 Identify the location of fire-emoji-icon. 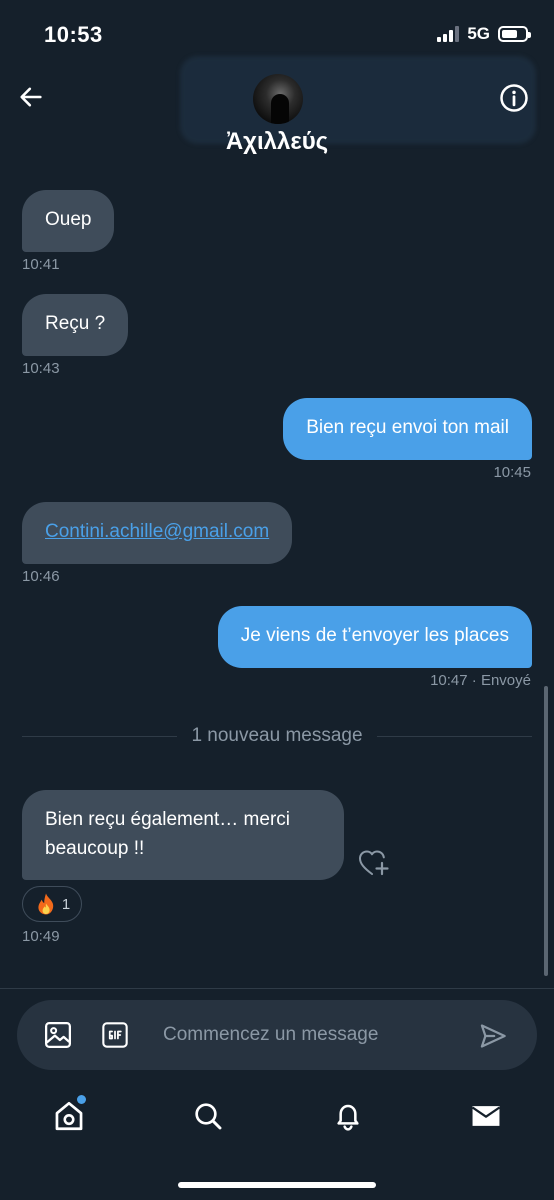
(46, 904).